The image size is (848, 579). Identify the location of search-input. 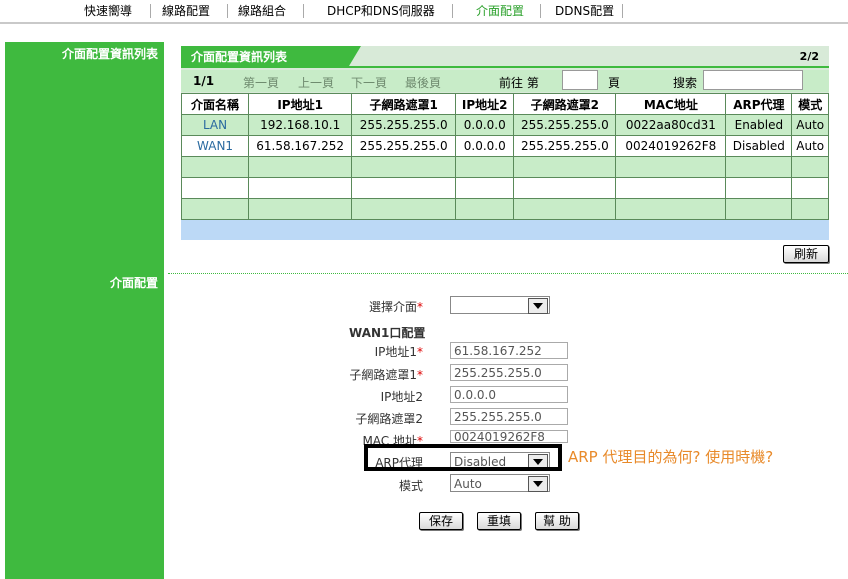
(753, 80).